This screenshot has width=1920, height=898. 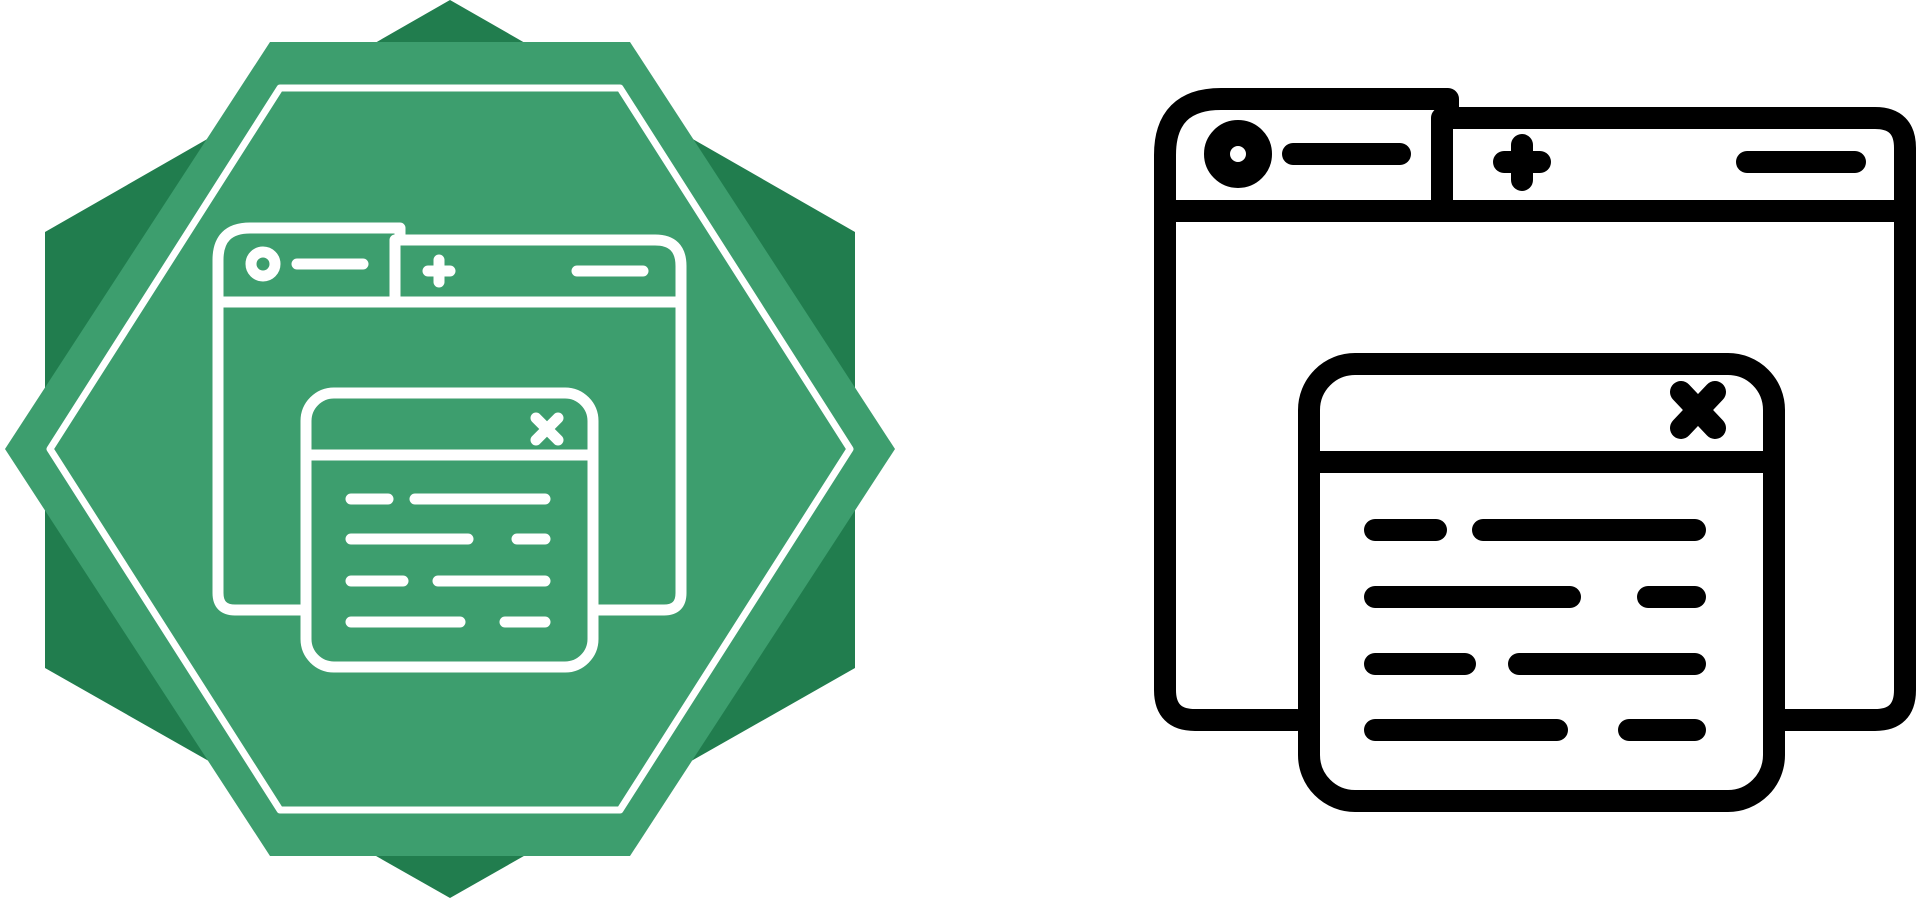 I want to click on record-dot, so click(x=1238, y=154).